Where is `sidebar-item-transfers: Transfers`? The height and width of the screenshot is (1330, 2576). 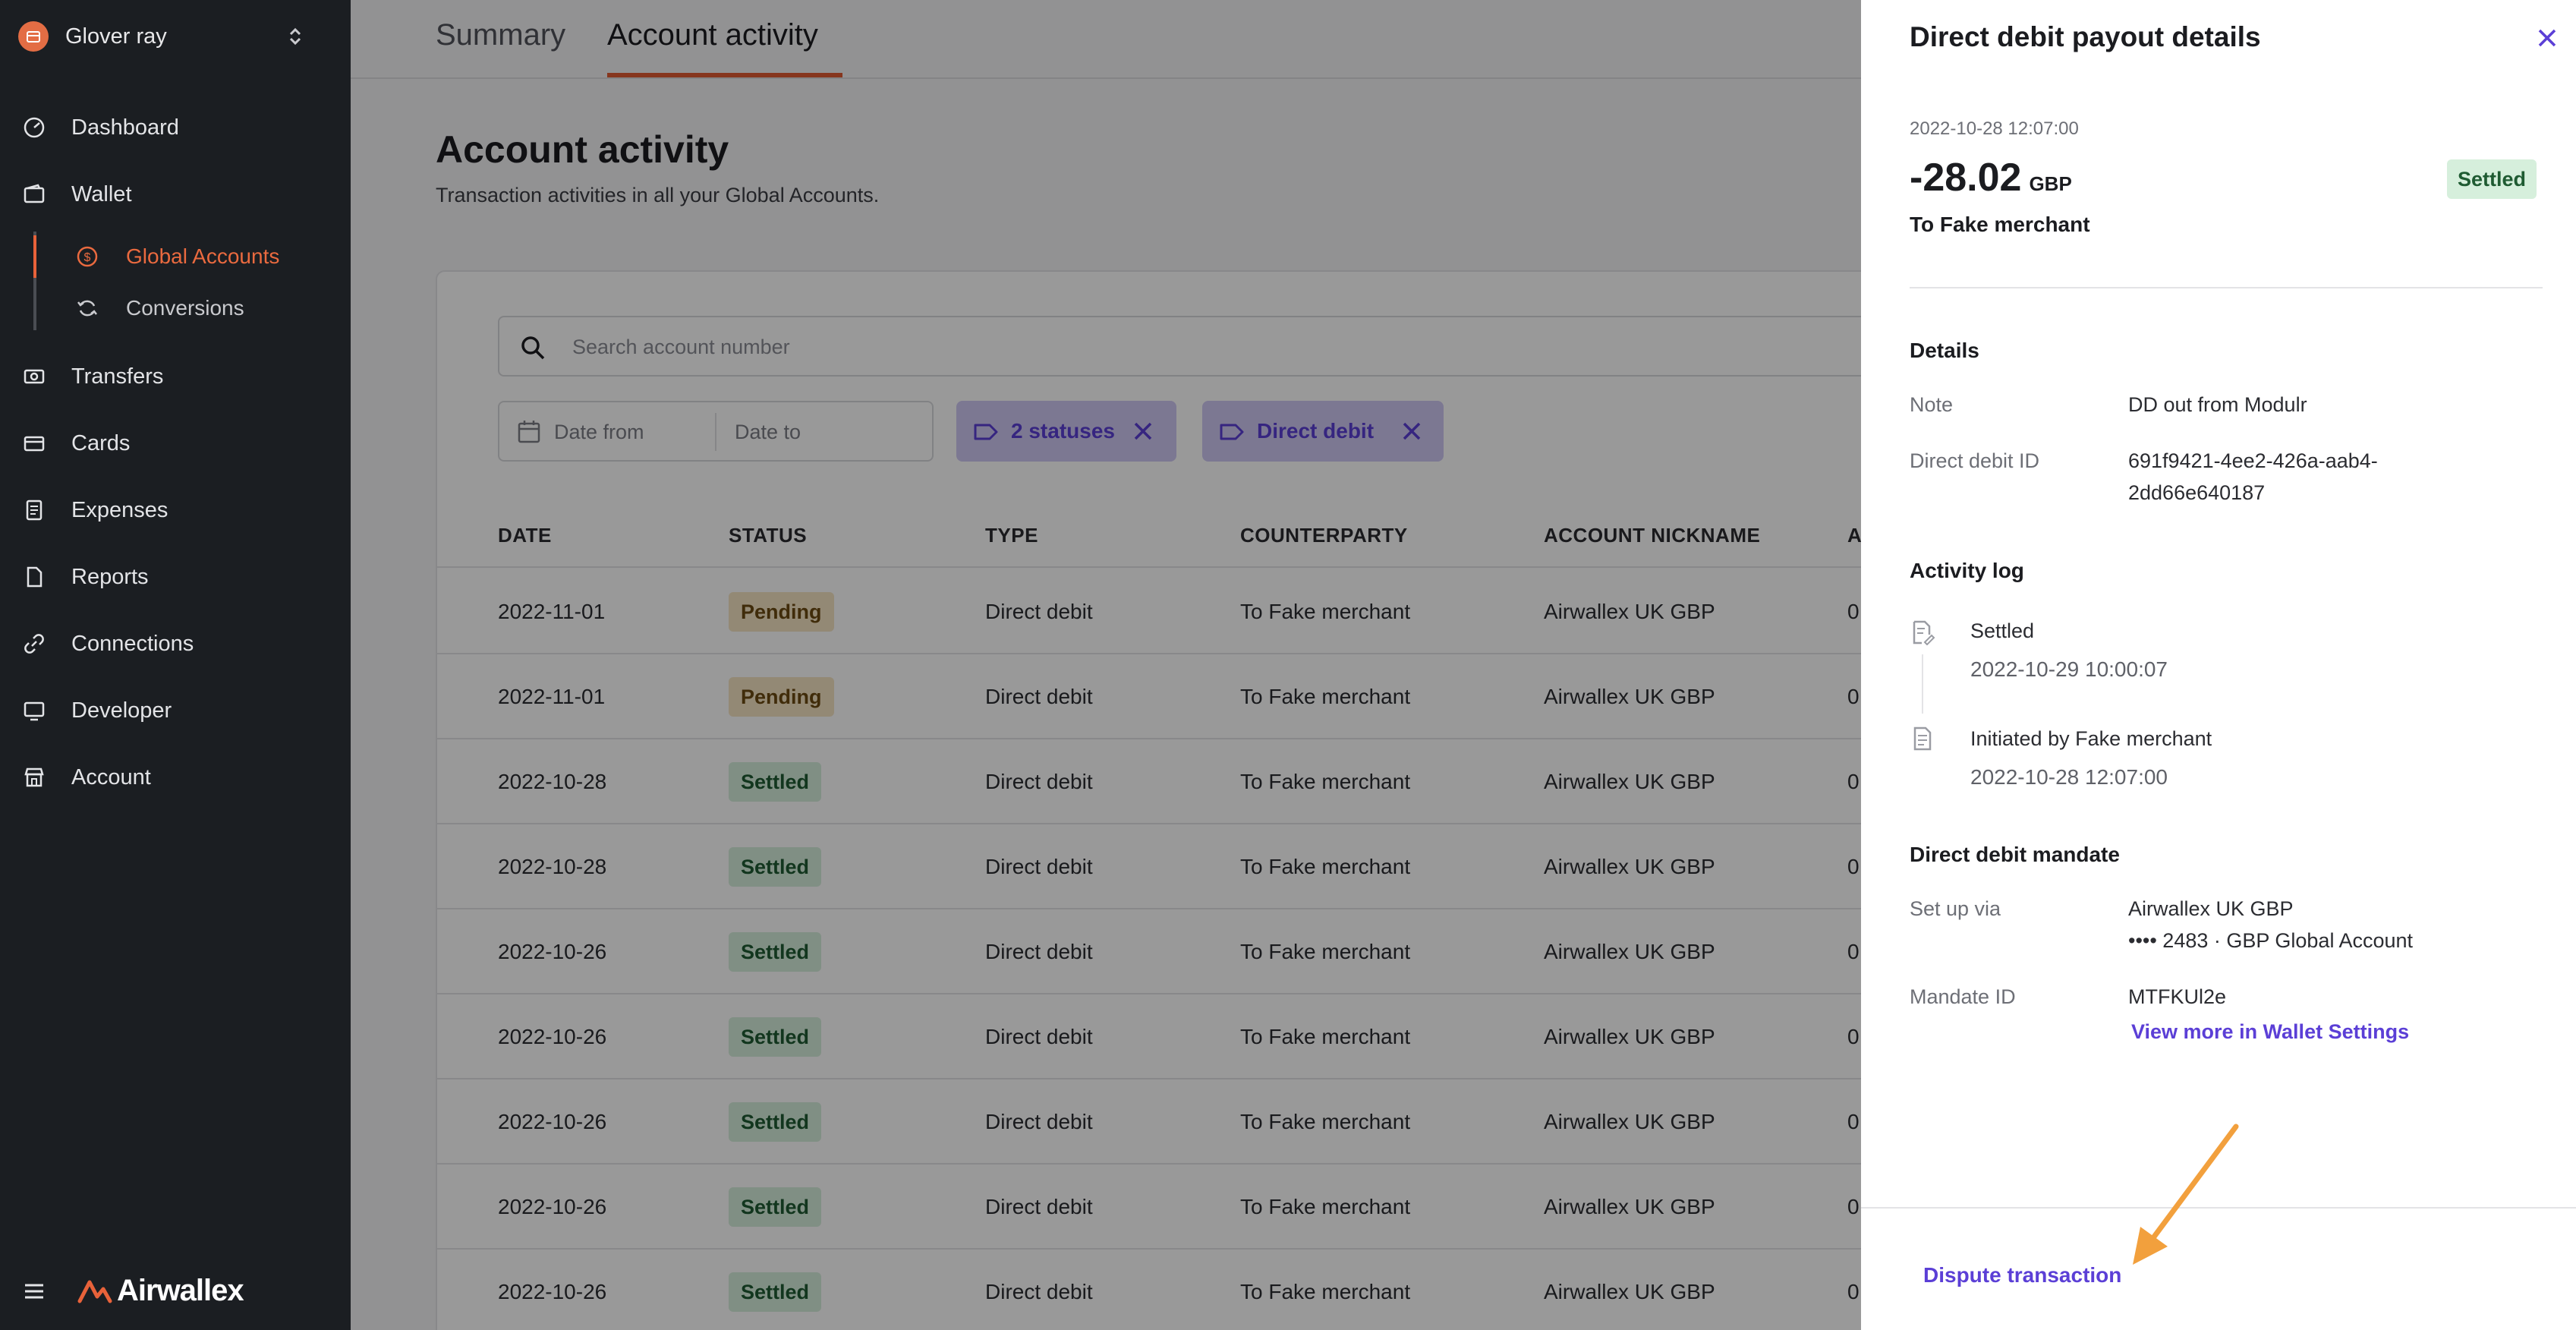 sidebar-item-transfers: Transfers is located at coordinates (175, 376).